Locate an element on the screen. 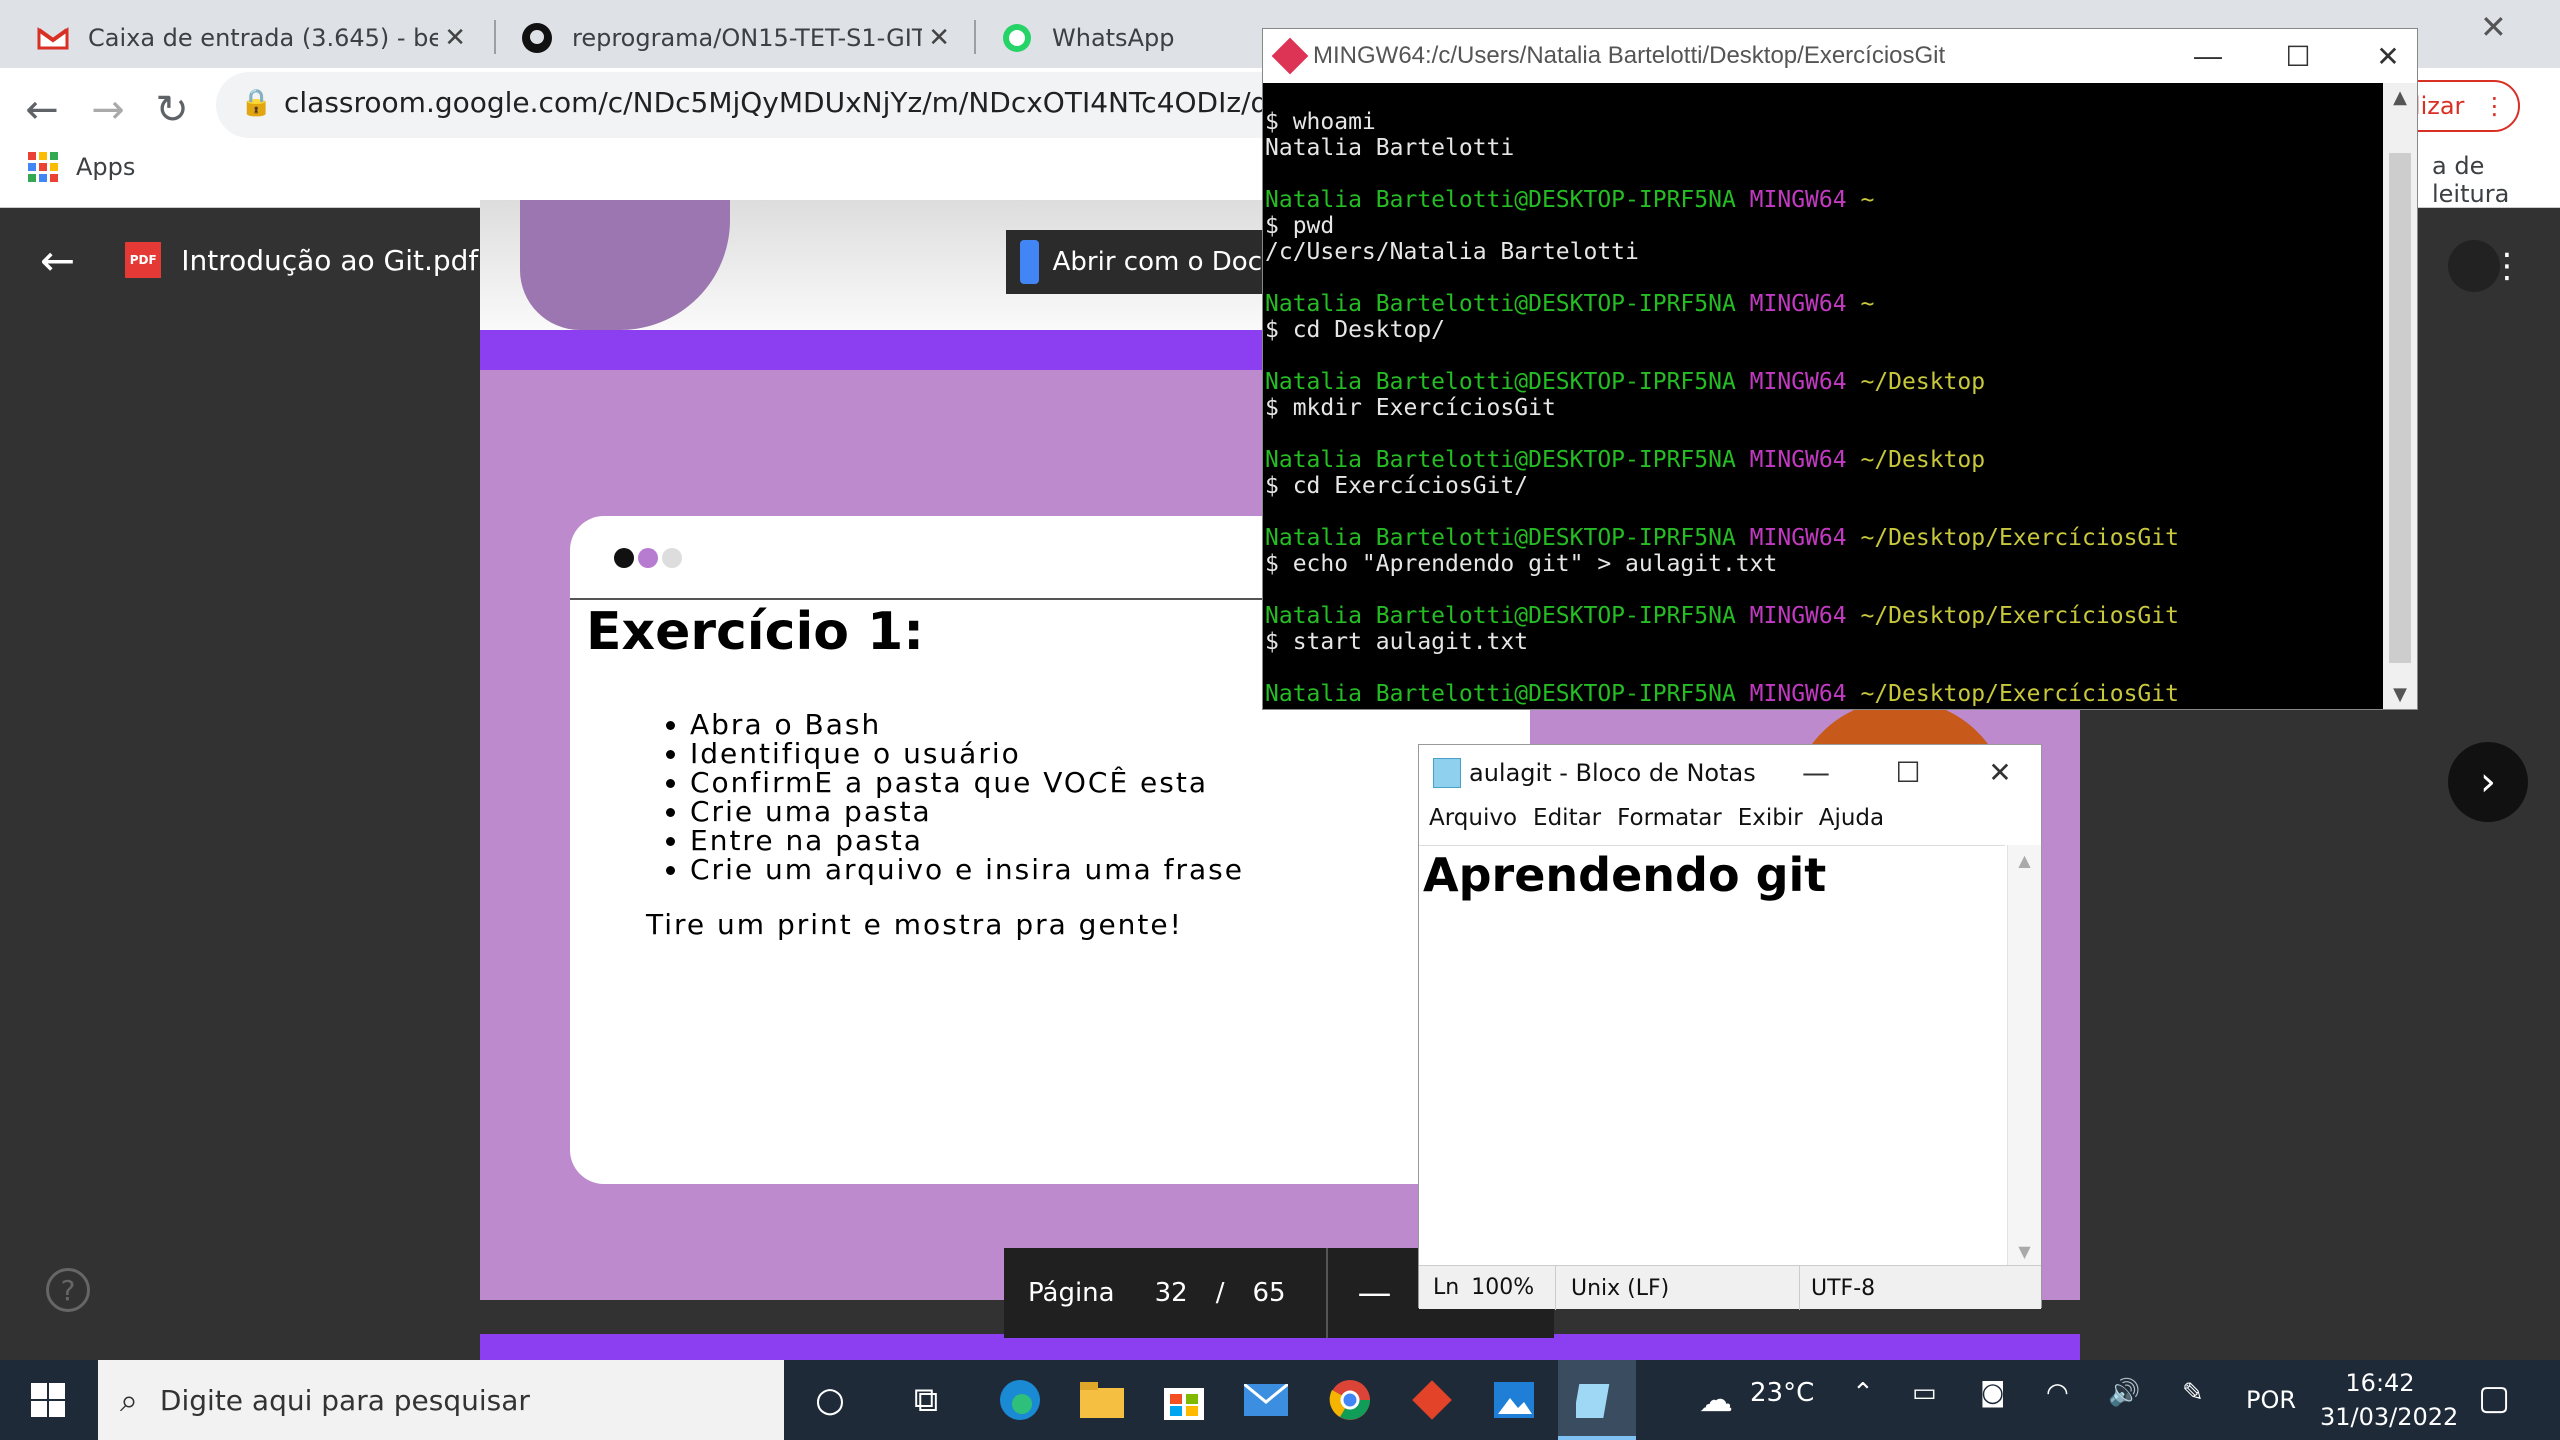  tab-whatsapp: WhatsApp is located at coordinates (1130, 38).